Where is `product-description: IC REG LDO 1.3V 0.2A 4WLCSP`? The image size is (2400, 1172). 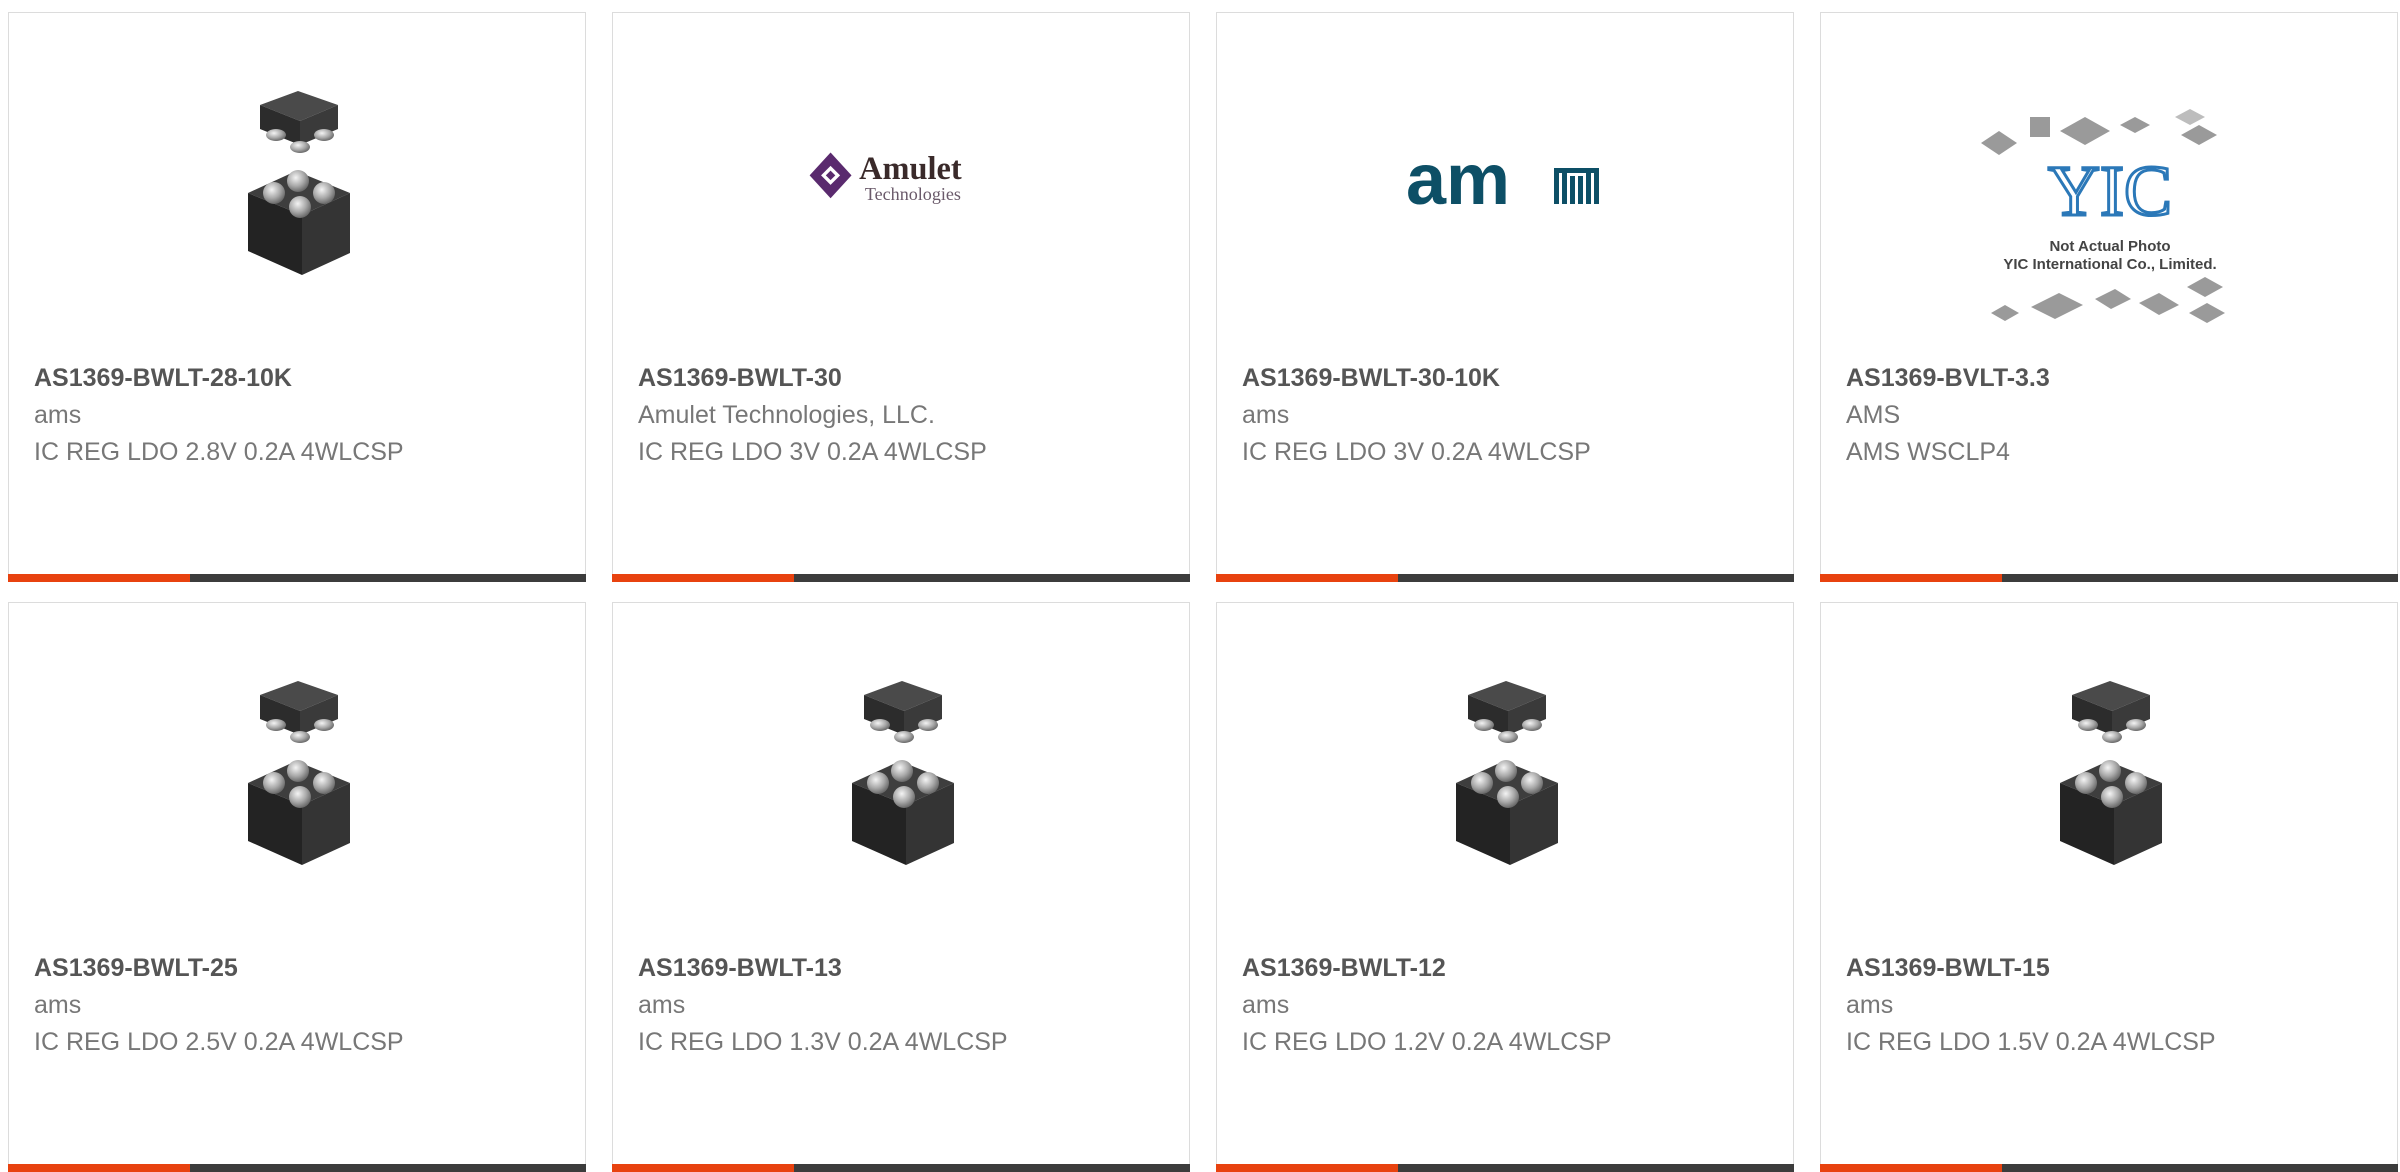 product-description: IC REG LDO 1.3V 0.2A 4WLCSP is located at coordinates (823, 1042).